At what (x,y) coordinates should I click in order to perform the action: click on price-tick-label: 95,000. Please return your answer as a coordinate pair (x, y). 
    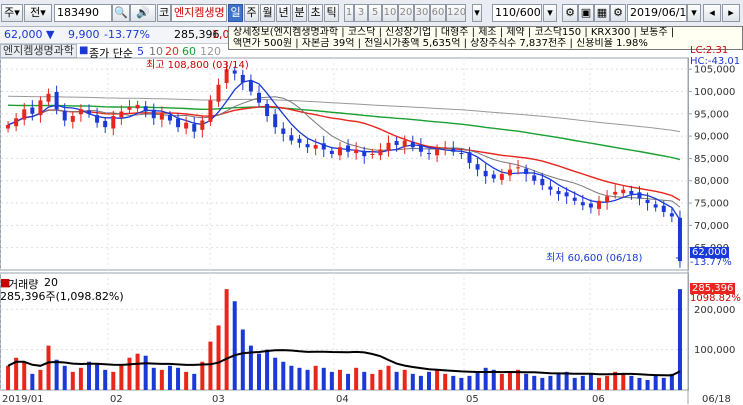
    Looking at the image, I should click on (711, 114).